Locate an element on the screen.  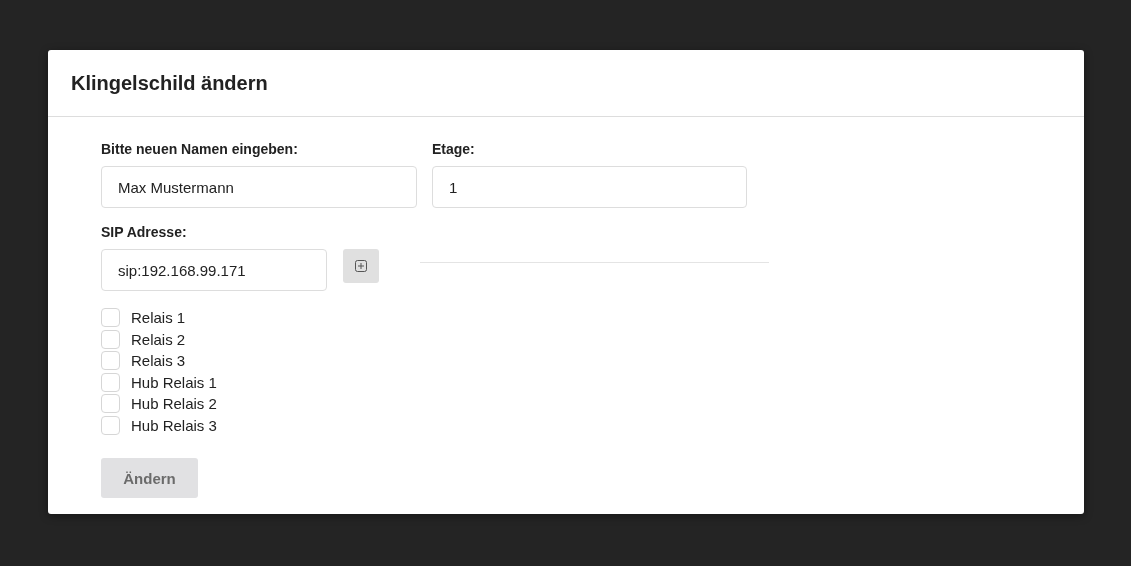
field-label: SIP Adresse: is located at coordinates (144, 232).